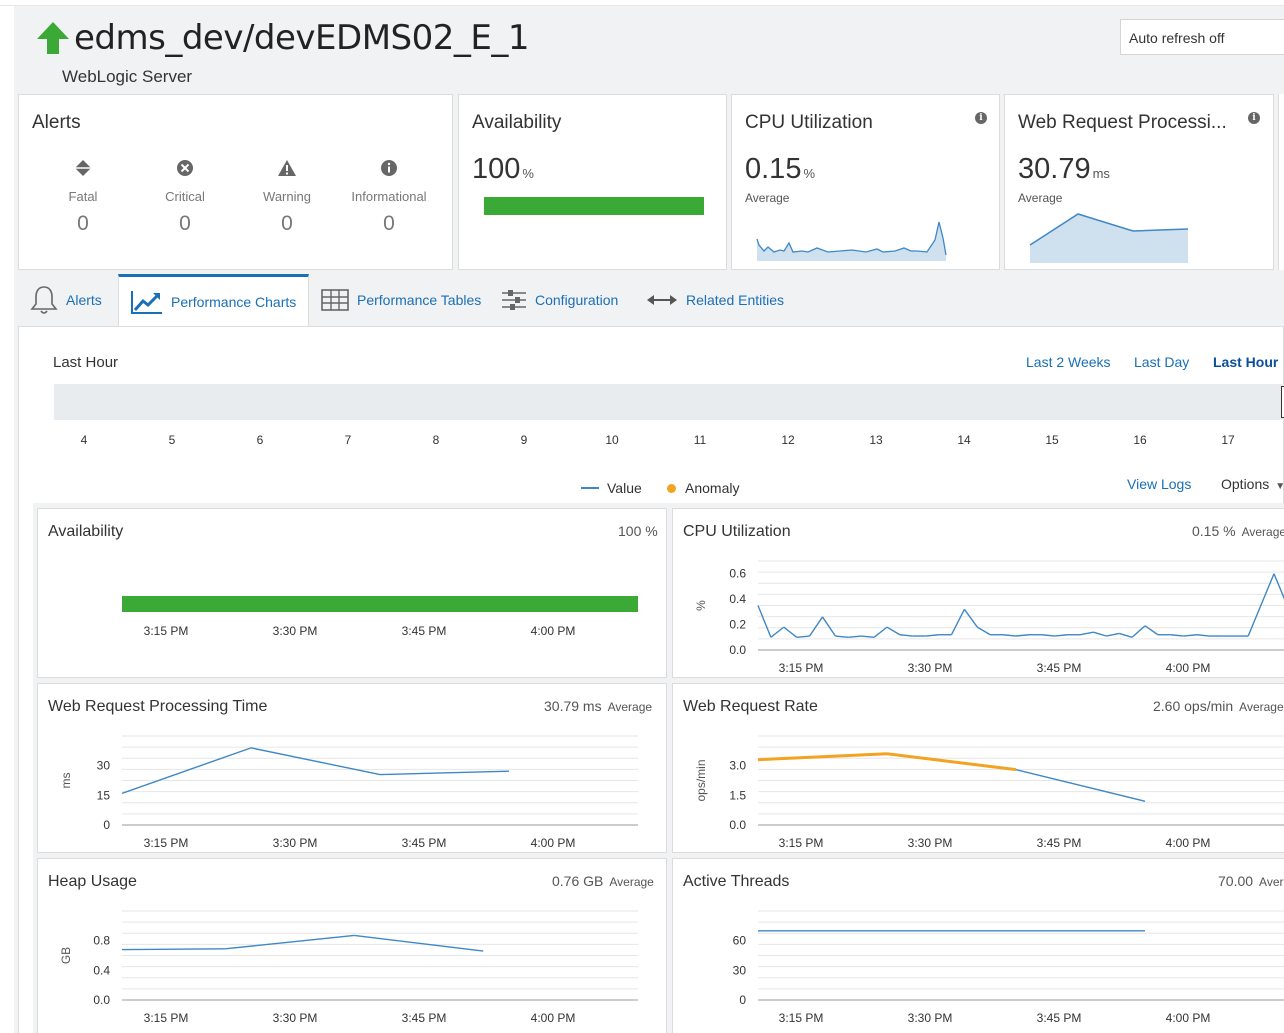 This screenshot has width=1284, height=1033. Describe the element at coordinates (1159, 484) in the screenshot. I see `view-logs-link: View Logs` at that location.